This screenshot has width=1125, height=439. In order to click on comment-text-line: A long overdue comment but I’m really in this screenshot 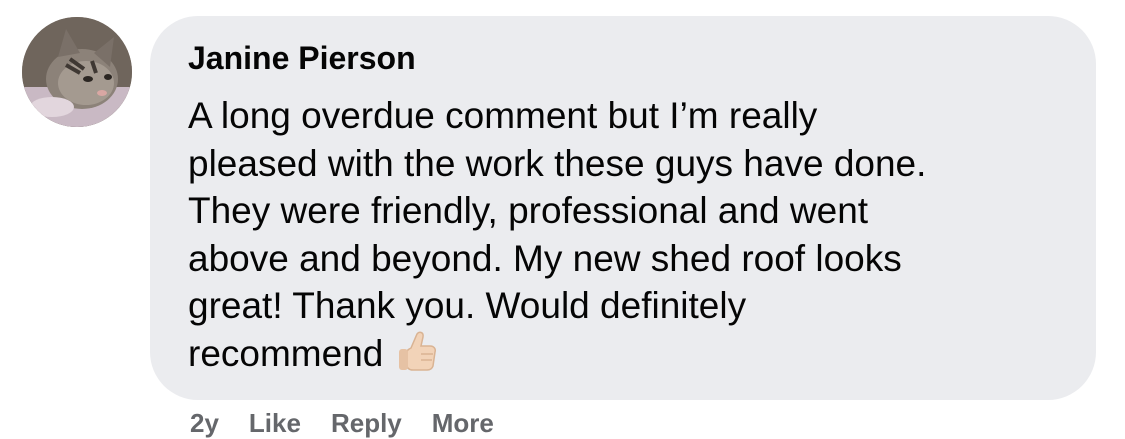, I will do `click(503, 115)`.